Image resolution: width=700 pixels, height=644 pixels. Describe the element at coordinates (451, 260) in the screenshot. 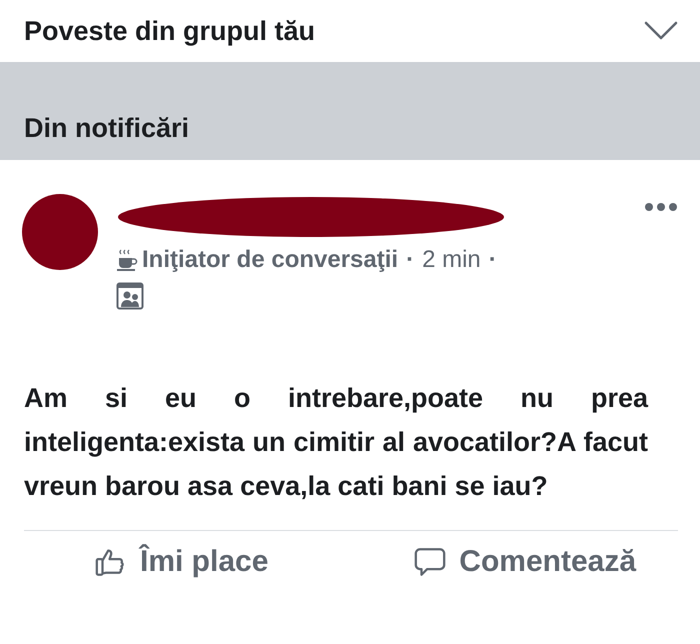

I see `post-time: 2 min` at that location.